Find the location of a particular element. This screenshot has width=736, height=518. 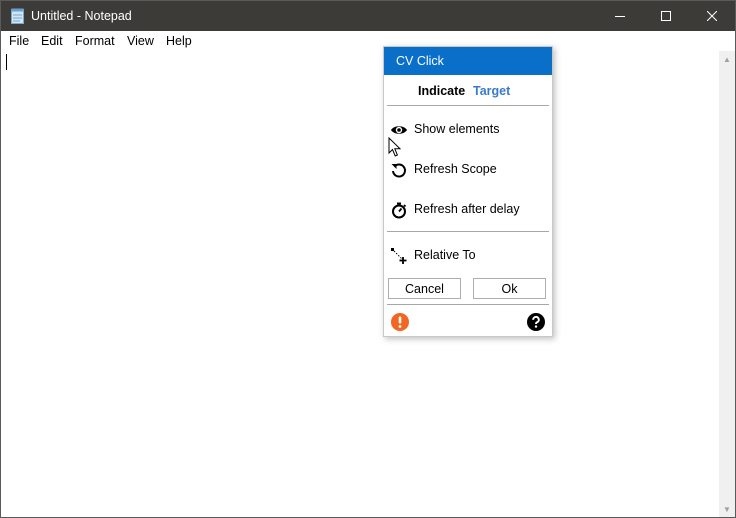

refresh-scope-action: Refresh Scope is located at coordinates (470, 170).